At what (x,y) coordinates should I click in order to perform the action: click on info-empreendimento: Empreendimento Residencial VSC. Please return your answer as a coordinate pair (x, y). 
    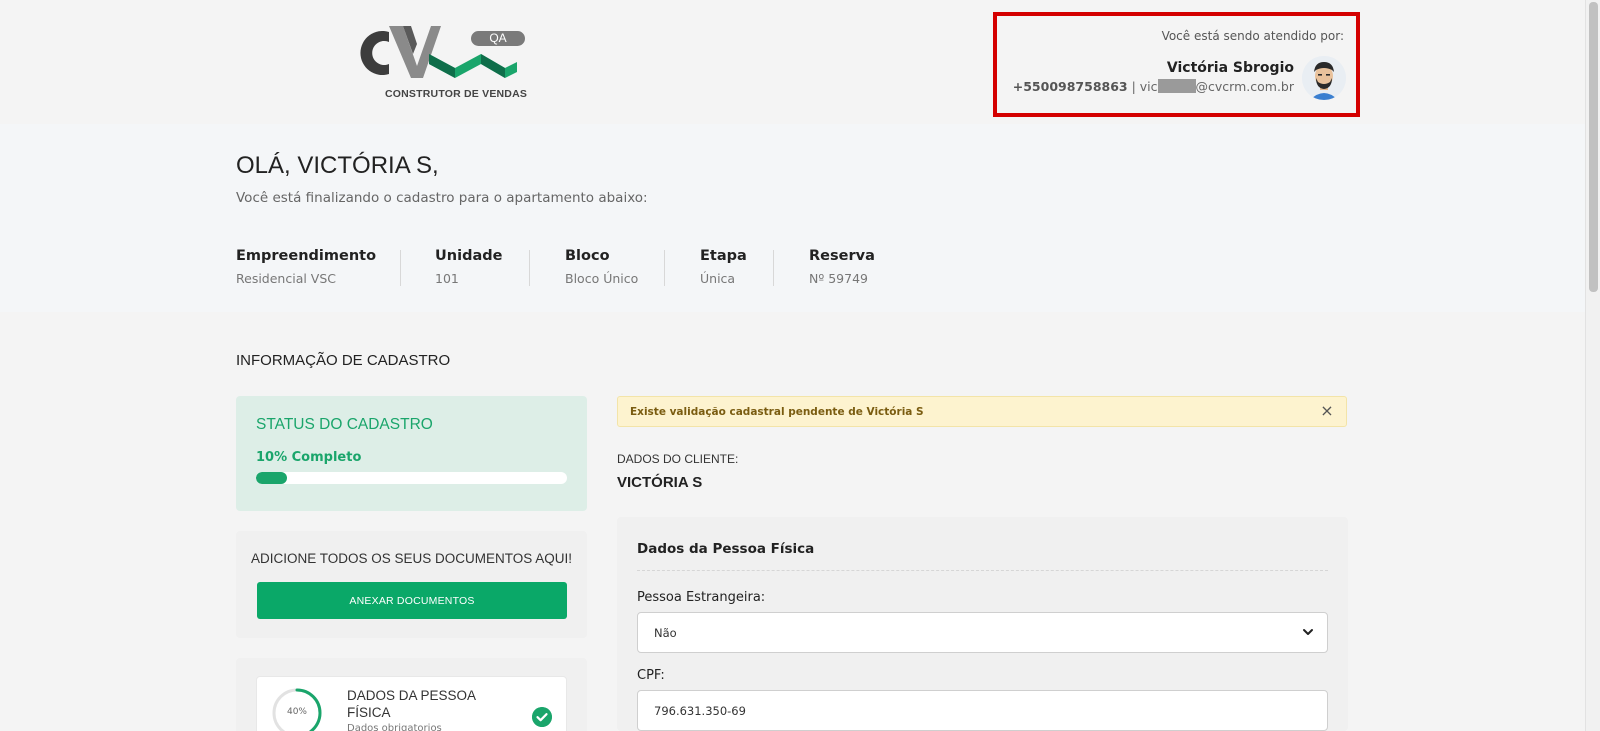
    Looking at the image, I should click on (306, 268).